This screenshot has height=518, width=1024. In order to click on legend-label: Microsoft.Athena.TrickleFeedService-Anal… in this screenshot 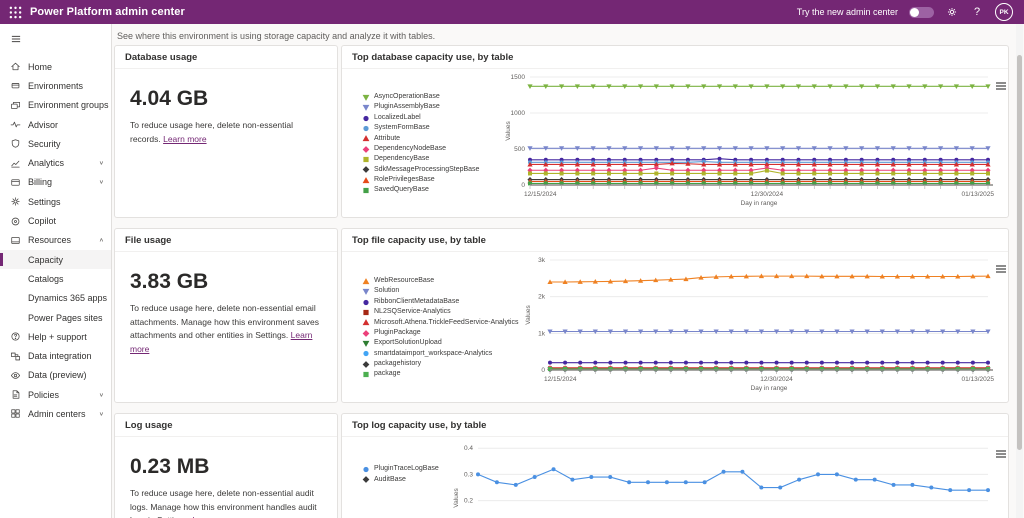, I will do `click(446, 322)`.